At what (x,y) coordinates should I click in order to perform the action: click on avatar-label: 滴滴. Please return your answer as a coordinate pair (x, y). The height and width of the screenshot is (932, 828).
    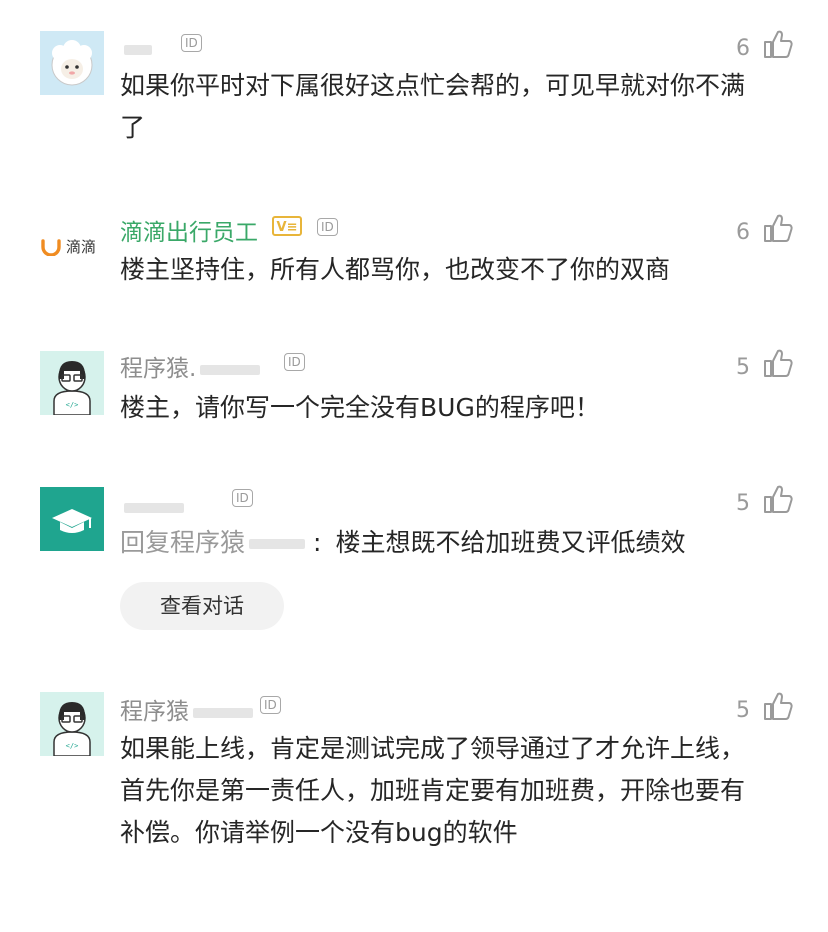
    Looking at the image, I should click on (81, 247).